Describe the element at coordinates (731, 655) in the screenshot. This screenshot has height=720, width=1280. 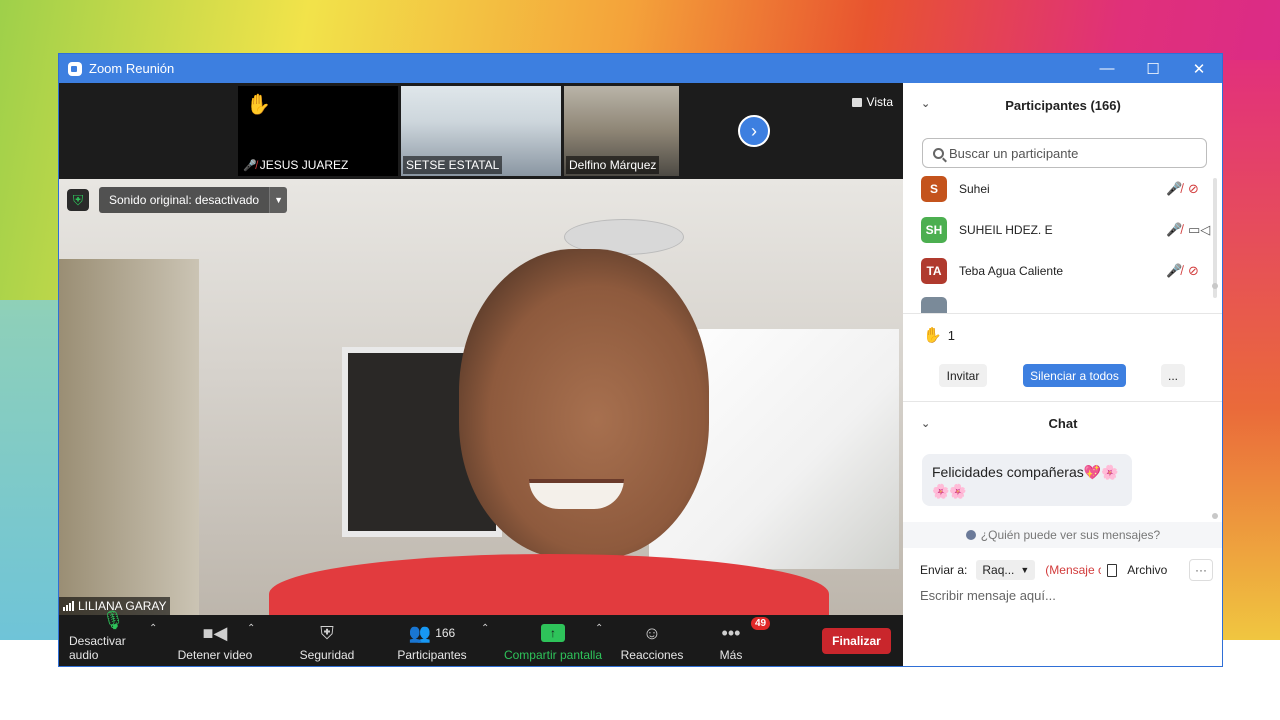
I see `more-label: Más` at that location.